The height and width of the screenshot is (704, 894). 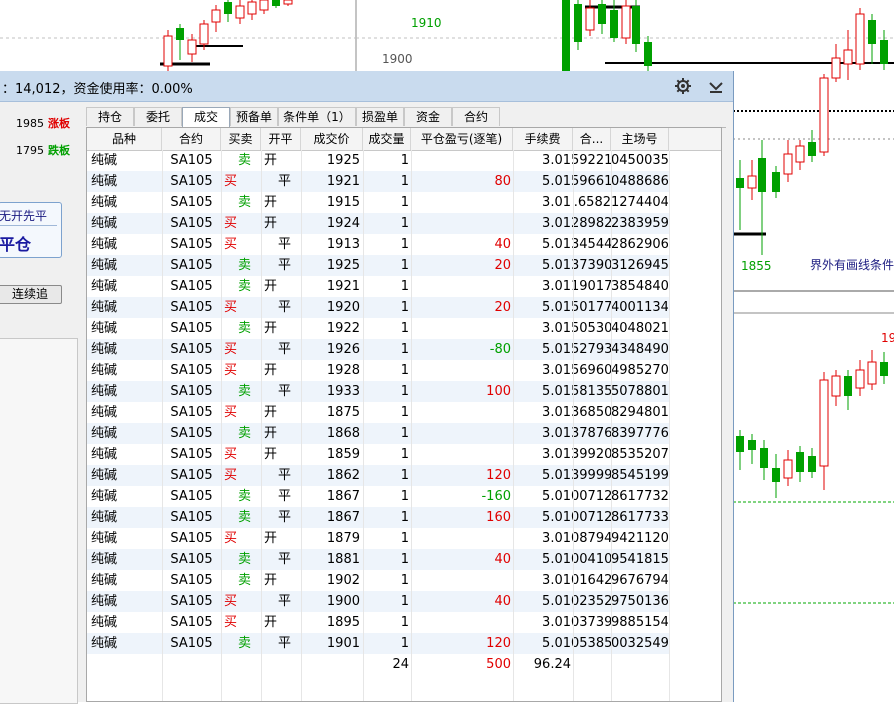 What do you see at coordinates (380, 116) in the screenshot?
I see `tab-stop-profit-orders: 损盈单` at bounding box center [380, 116].